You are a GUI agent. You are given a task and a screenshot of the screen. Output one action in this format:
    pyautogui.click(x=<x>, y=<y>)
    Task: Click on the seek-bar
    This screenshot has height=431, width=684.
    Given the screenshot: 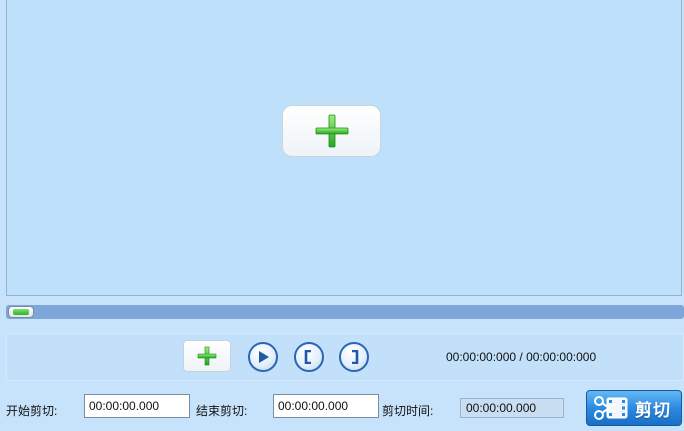 What is the action you would take?
    pyautogui.click(x=345, y=312)
    